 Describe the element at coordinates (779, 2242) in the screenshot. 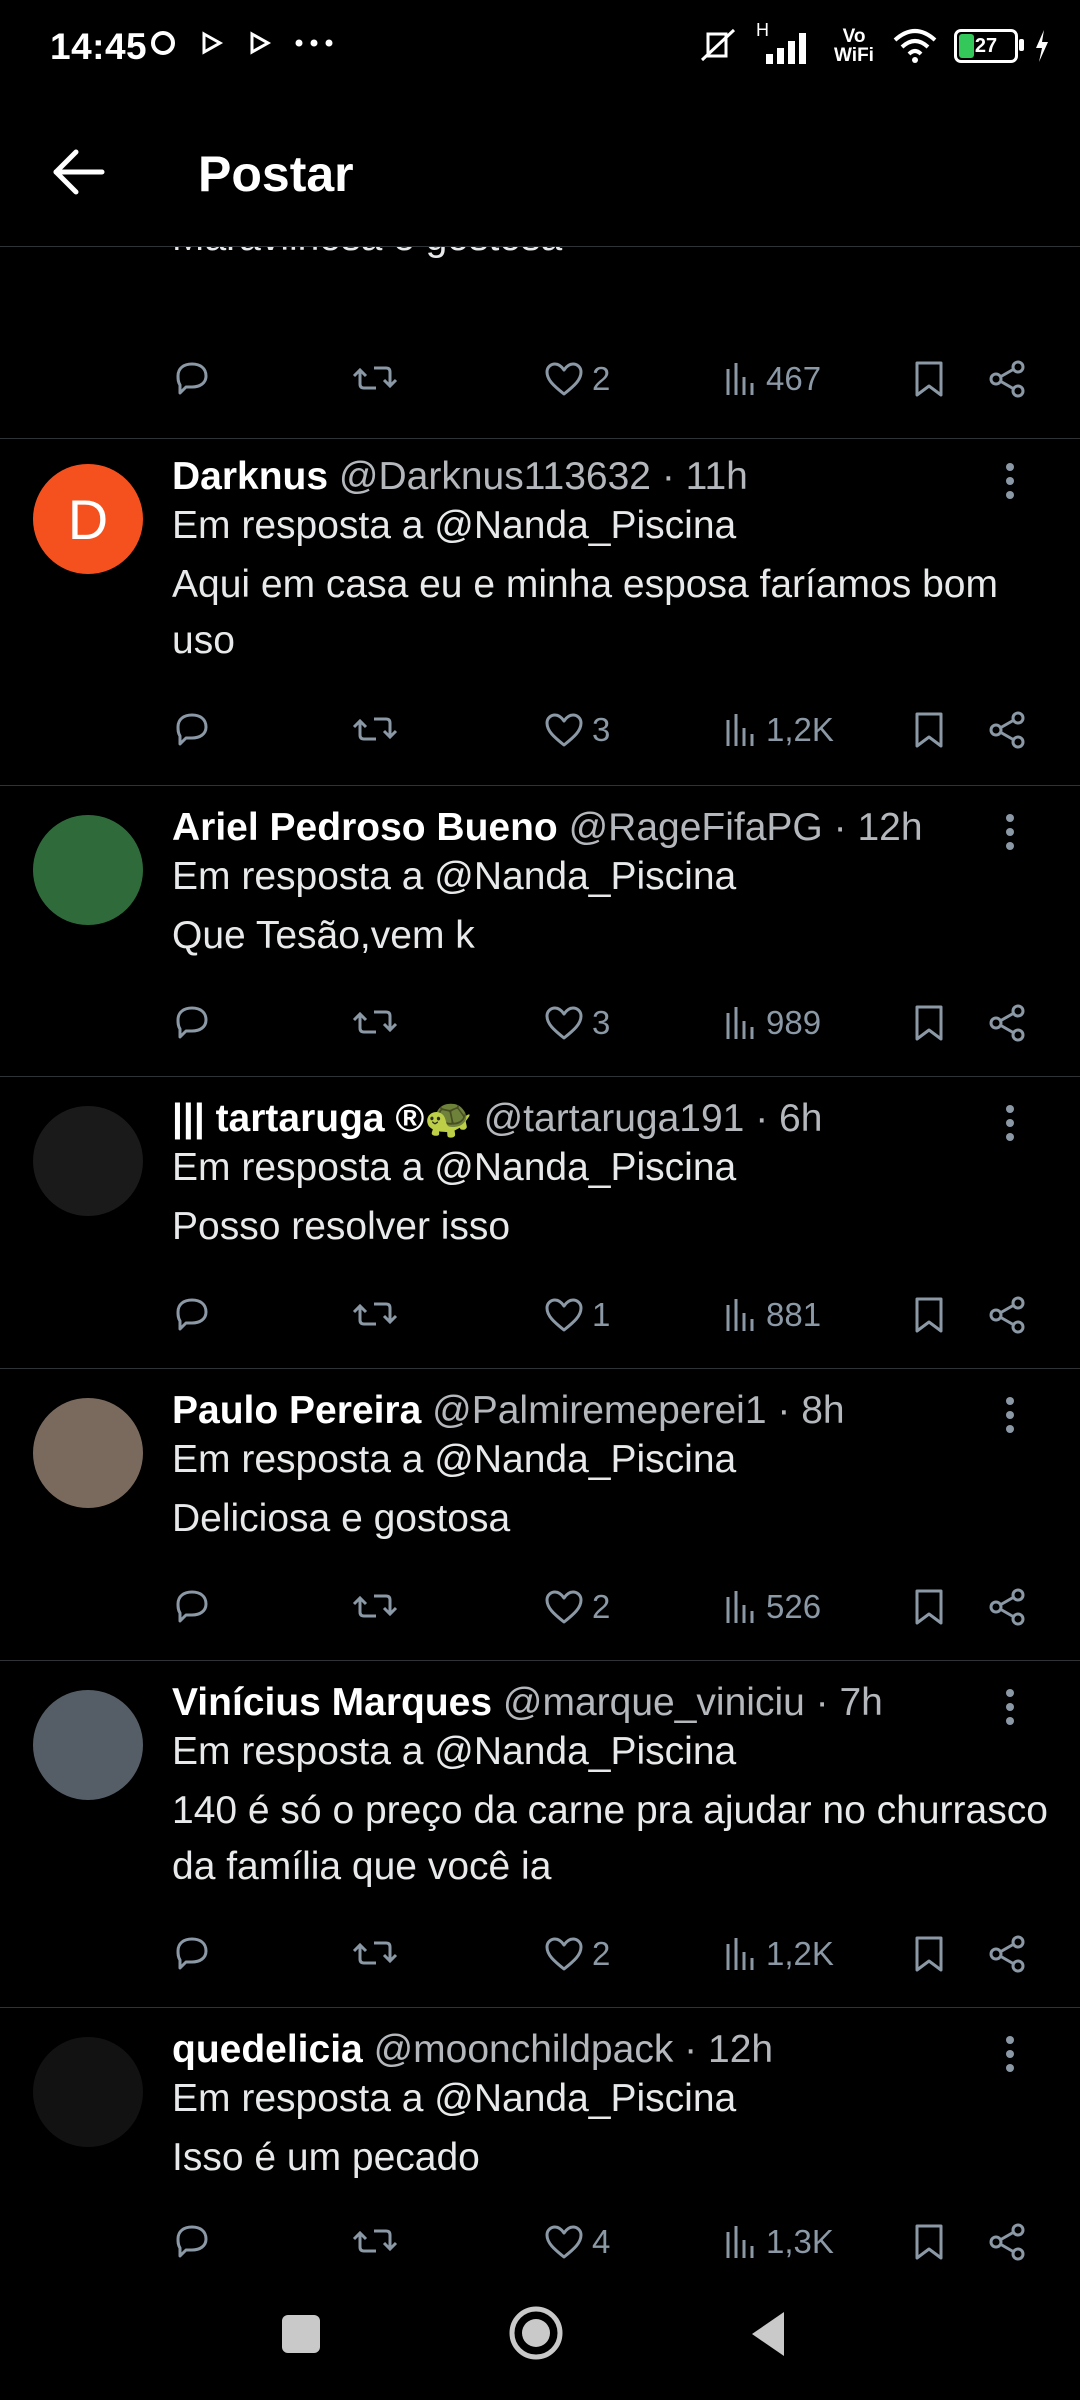

I see `views-button: 1,3K` at that location.